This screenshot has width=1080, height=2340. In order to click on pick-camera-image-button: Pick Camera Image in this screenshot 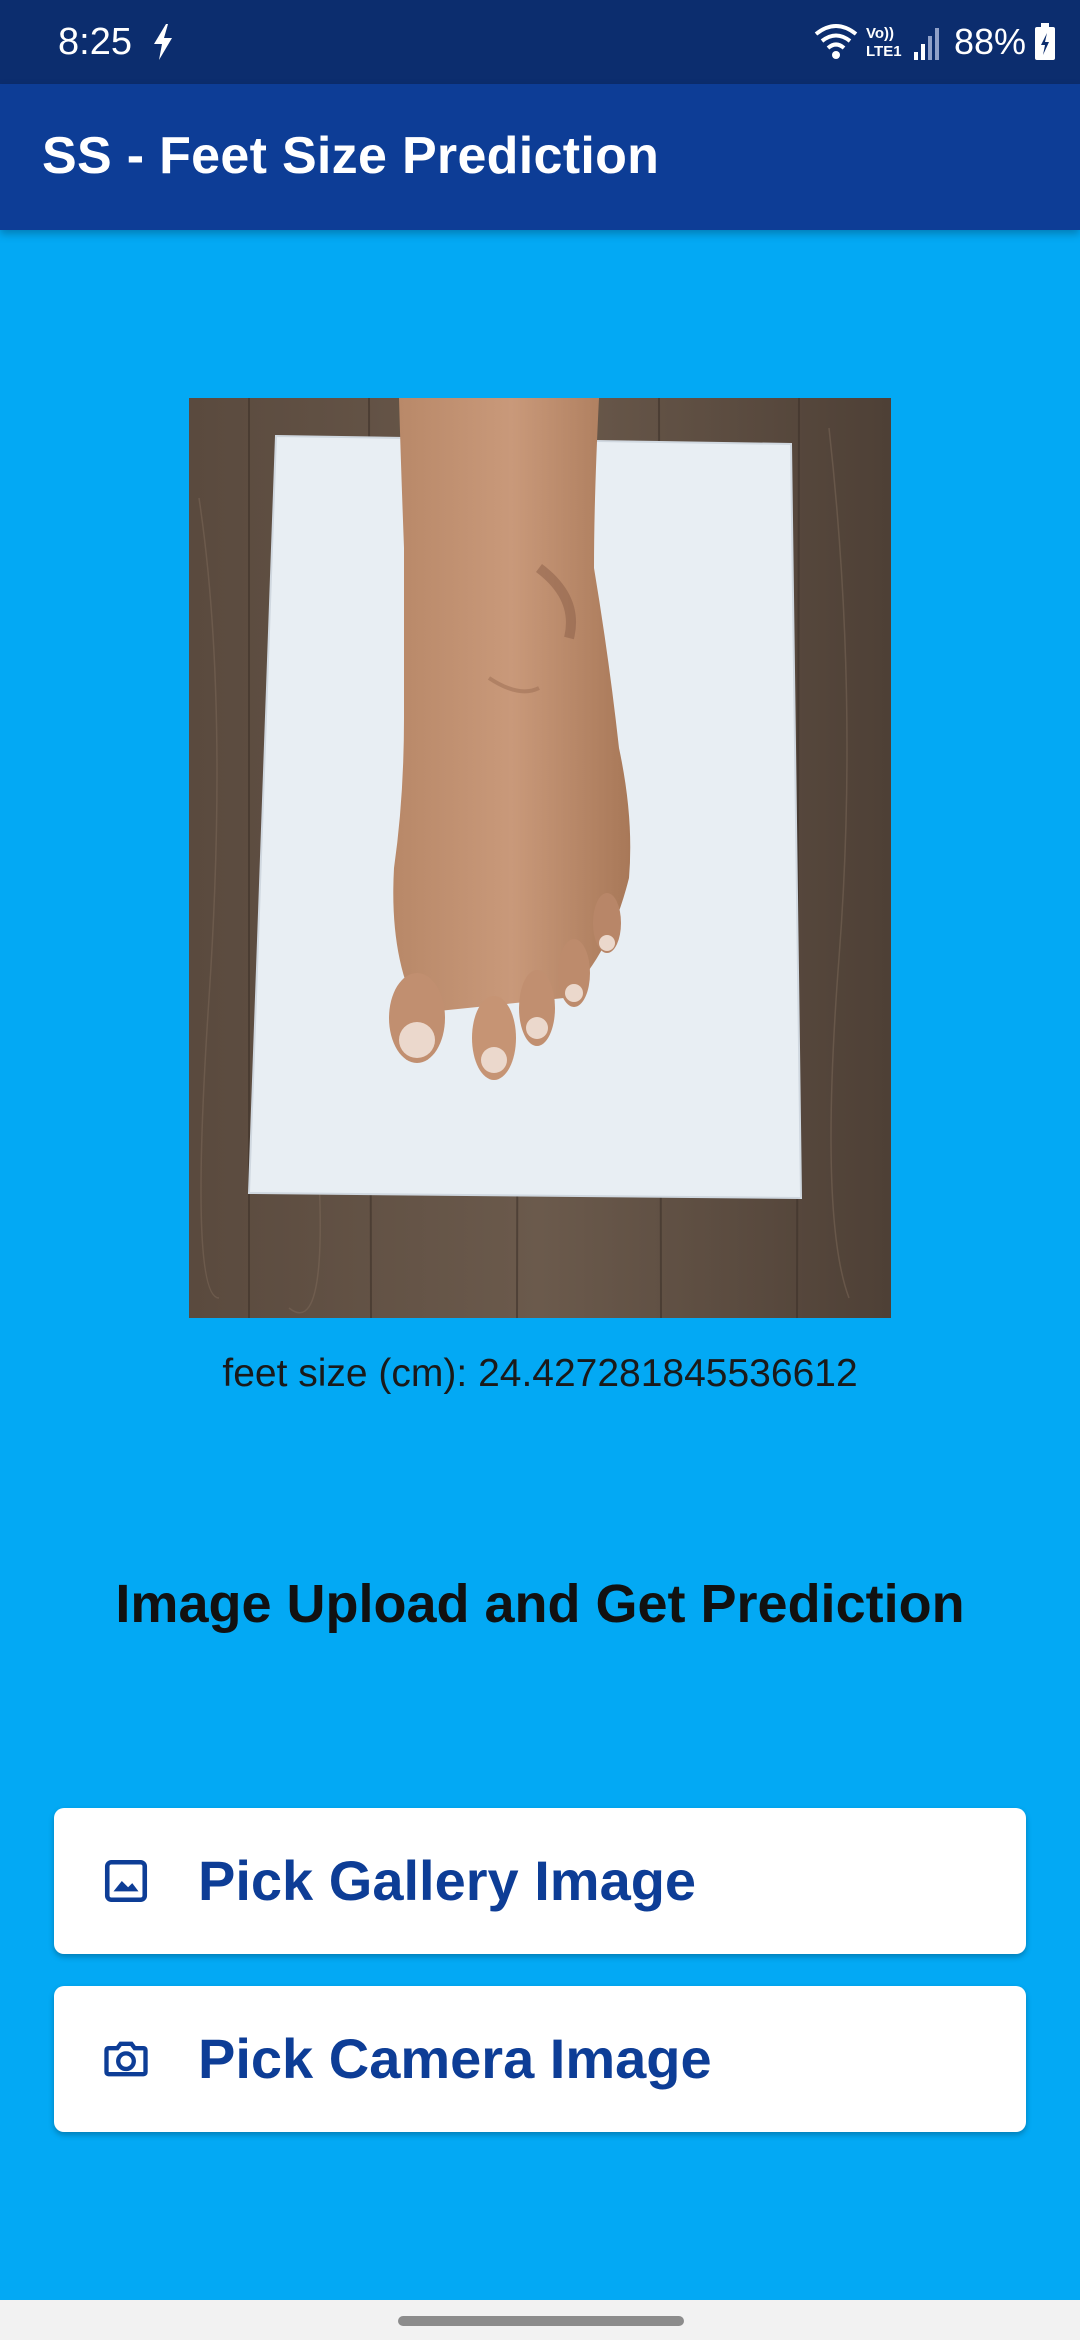, I will do `click(540, 2059)`.